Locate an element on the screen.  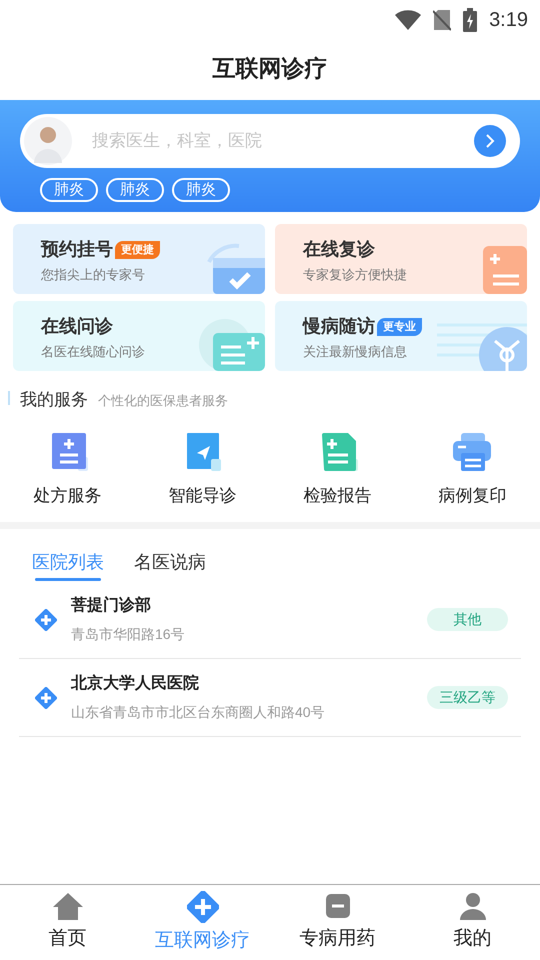
search-input: 搜索医生，科室，医院 is located at coordinates (283, 141).